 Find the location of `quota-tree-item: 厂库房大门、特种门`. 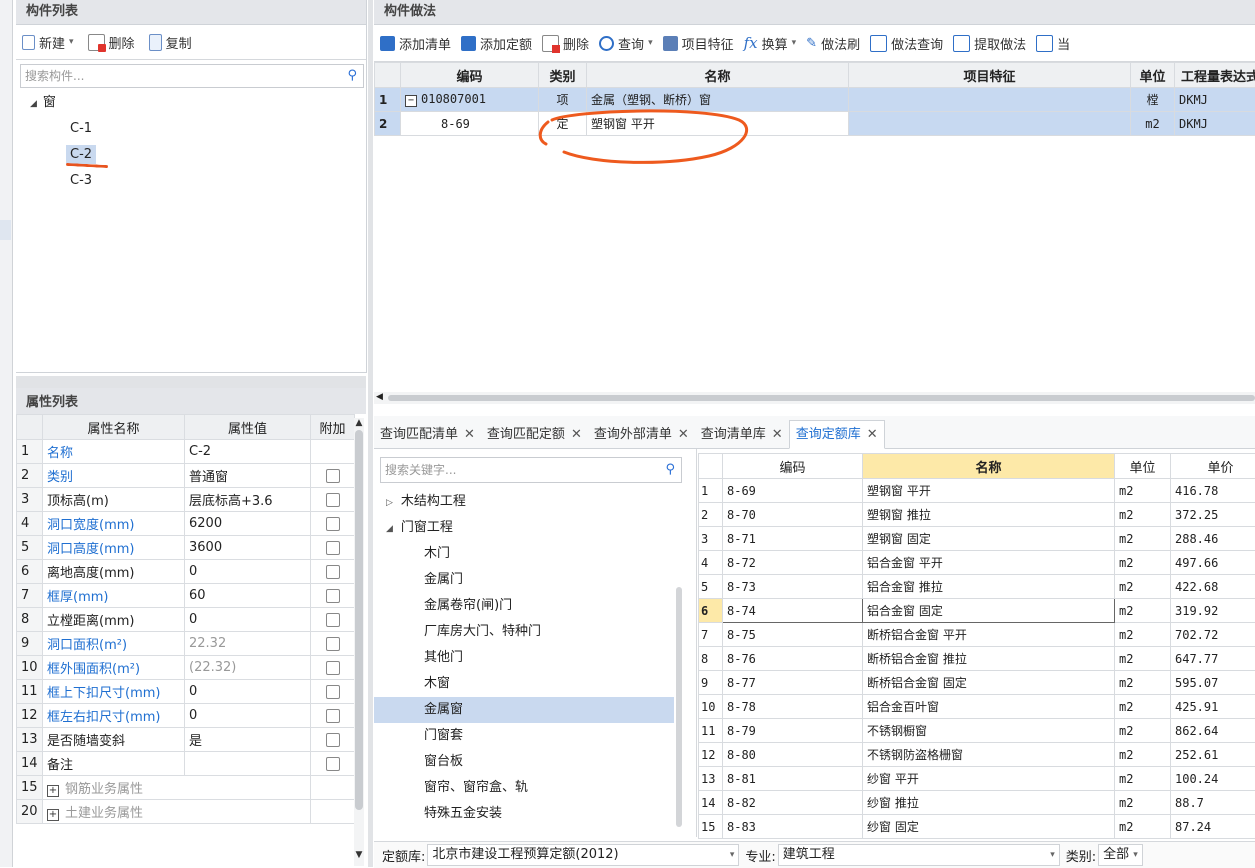

quota-tree-item: 厂库房大门、特种门 is located at coordinates (535, 632).